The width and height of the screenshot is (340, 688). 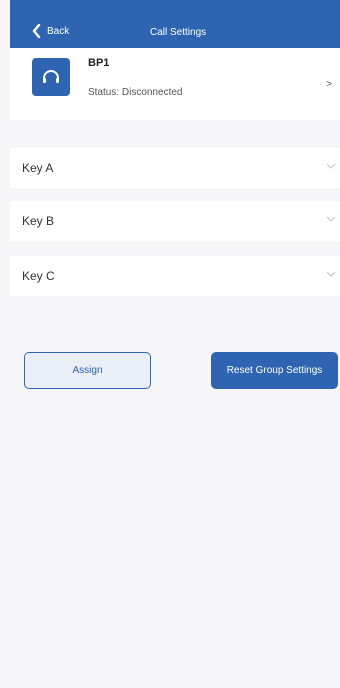 What do you see at coordinates (274, 370) in the screenshot?
I see `reset-group-settings-button: Reset Group Settings` at bounding box center [274, 370].